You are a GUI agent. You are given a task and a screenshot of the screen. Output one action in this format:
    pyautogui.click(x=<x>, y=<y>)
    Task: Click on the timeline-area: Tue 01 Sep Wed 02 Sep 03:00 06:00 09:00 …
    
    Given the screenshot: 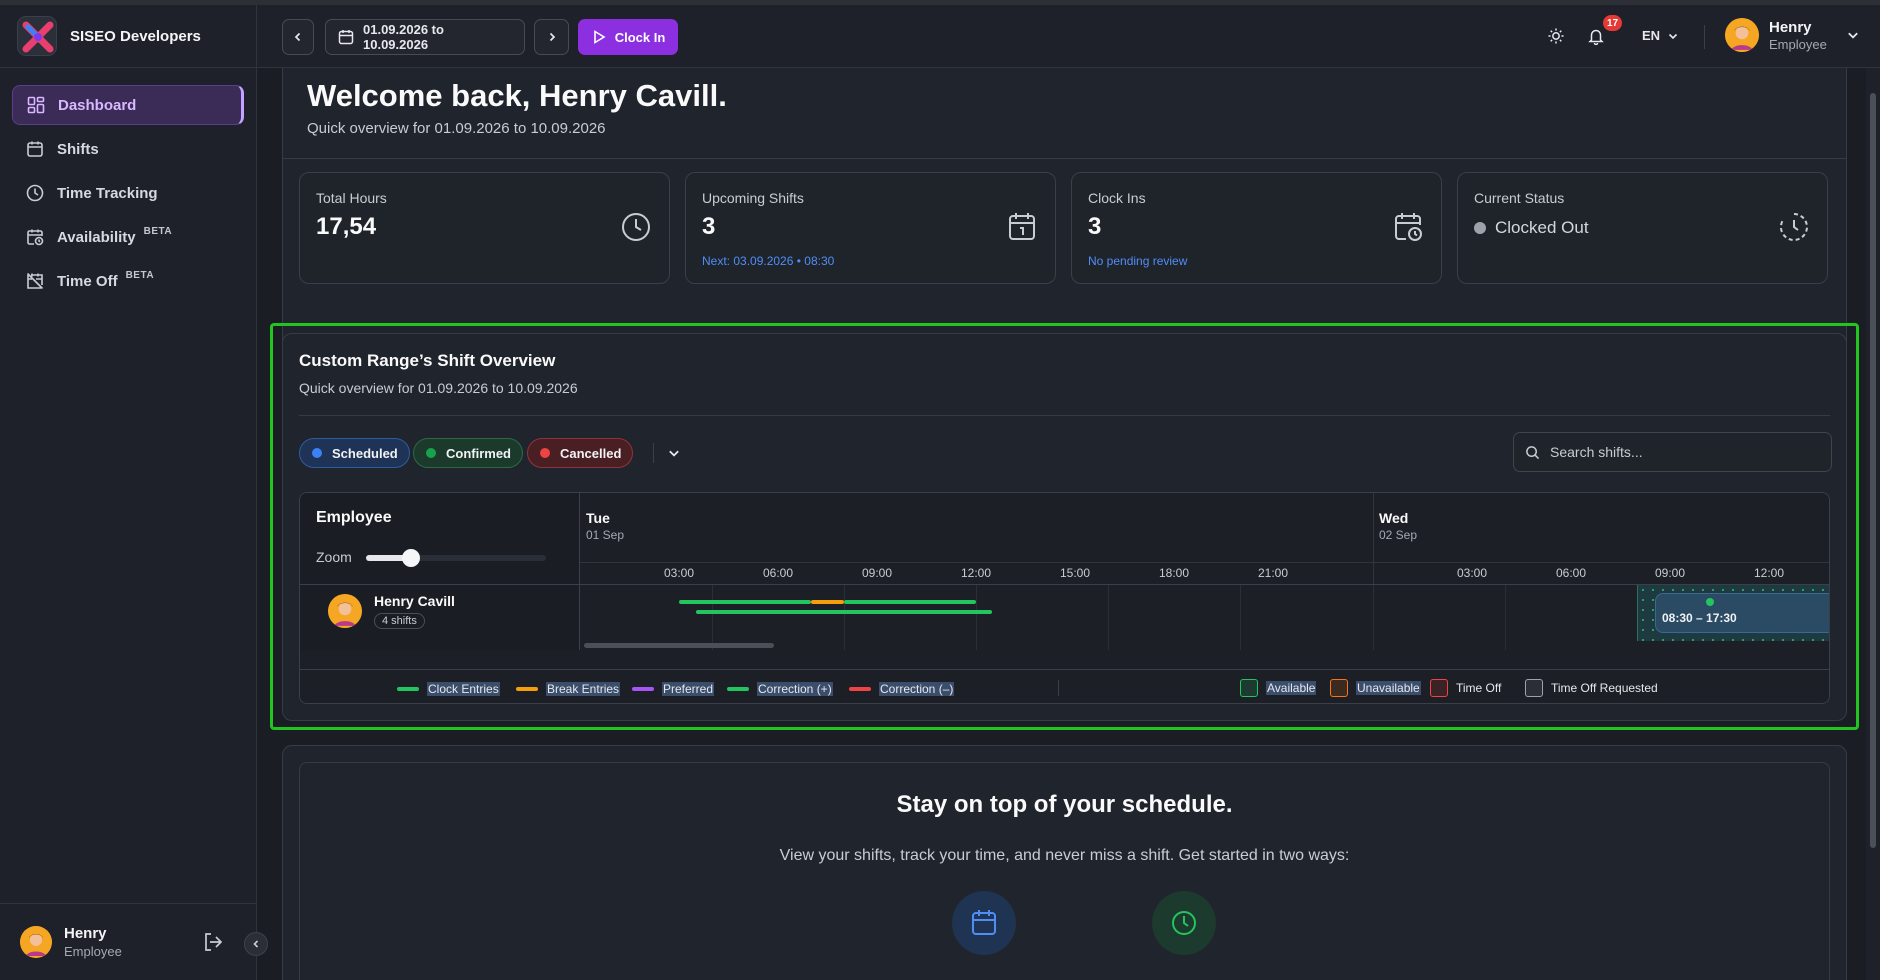 What is the action you would take?
    pyautogui.click(x=1204, y=571)
    